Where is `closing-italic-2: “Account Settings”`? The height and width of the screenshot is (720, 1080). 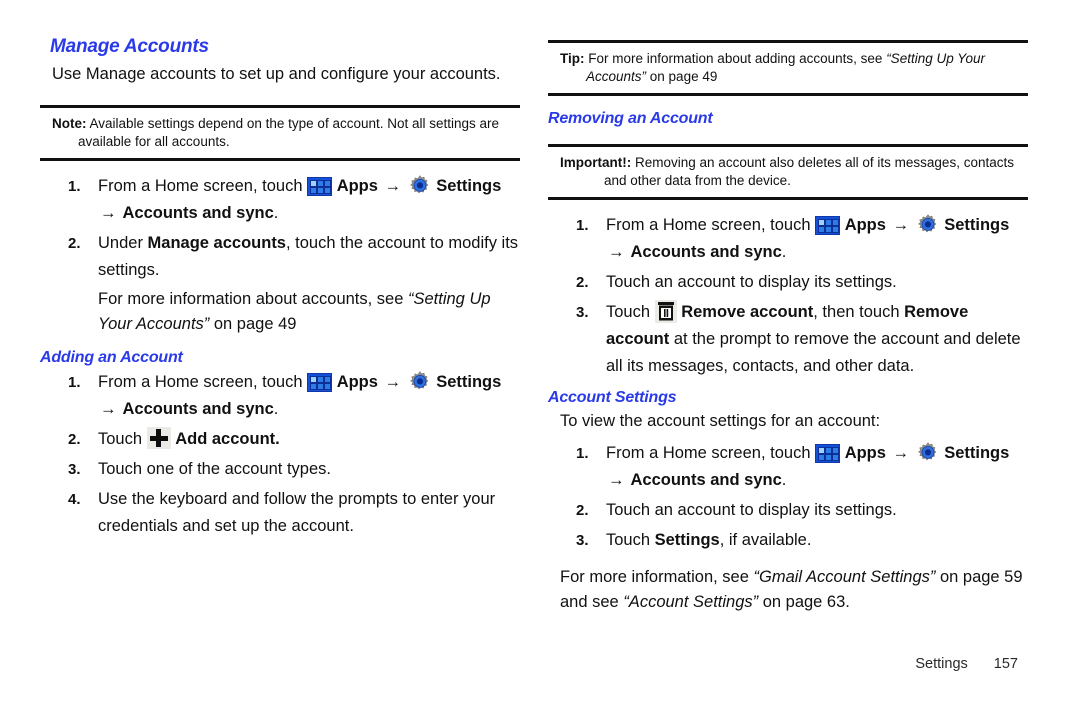 closing-italic-2: “Account Settings” is located at coordinates (691, 602).